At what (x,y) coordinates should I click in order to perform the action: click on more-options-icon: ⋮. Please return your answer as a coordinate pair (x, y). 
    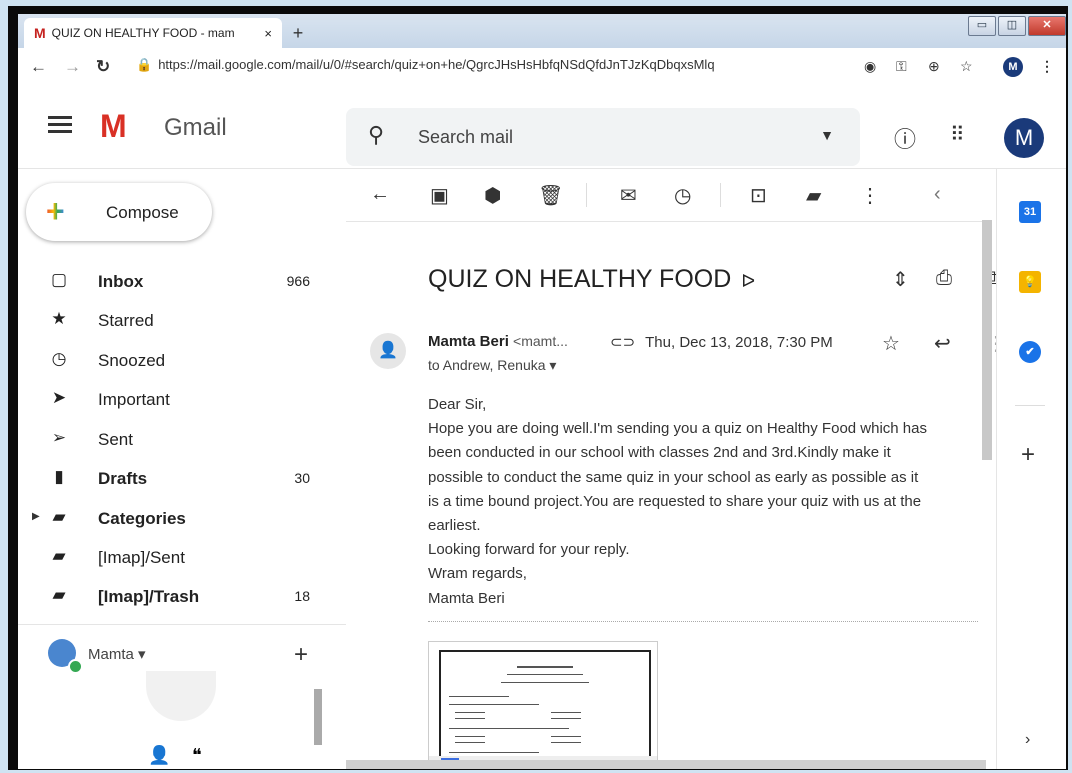
    Looking at the image, I should click on (870, 195).